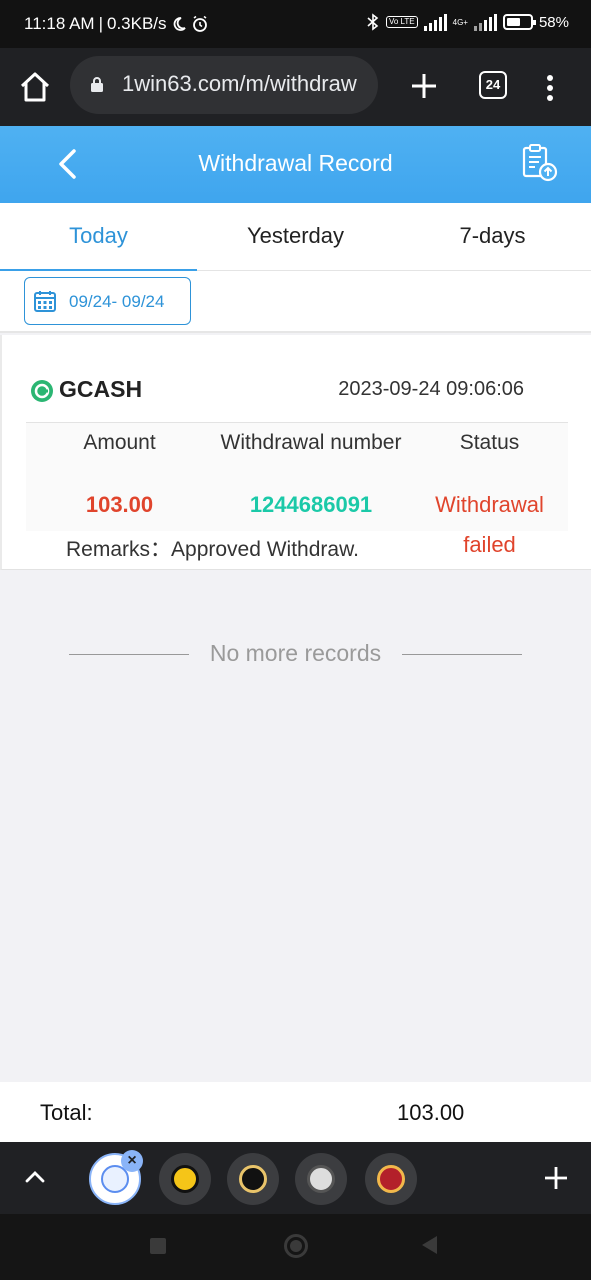 This screenshot has height=1280, width=591. I want to click on status-header: Status, so click(489, 442).